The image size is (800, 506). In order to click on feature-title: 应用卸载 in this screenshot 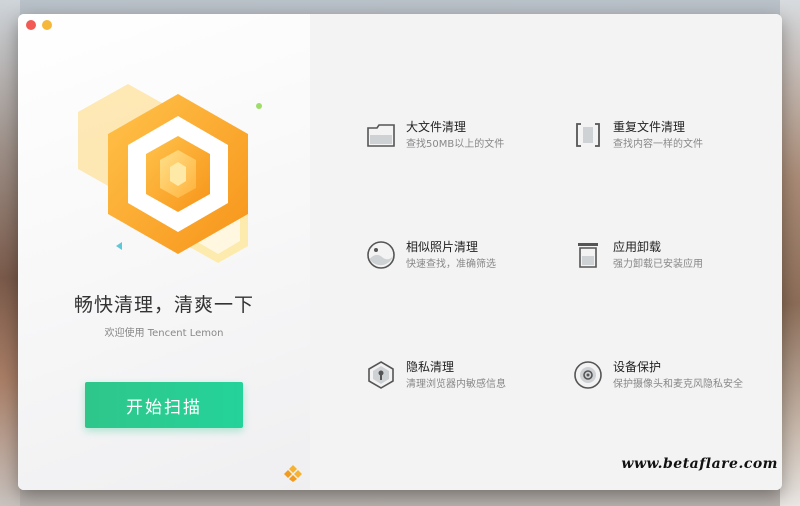, I will do `click(637, 247)`.